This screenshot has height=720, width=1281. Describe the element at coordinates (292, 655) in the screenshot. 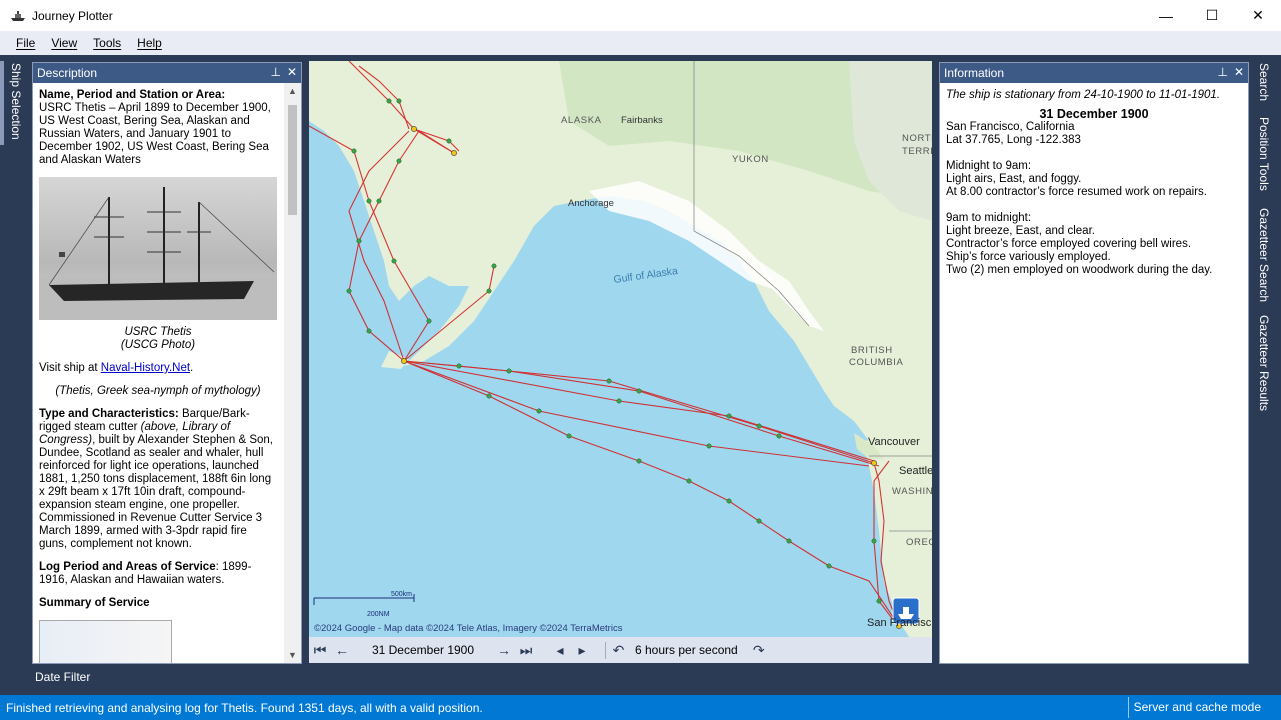

I see `scroll-down-icon: ▼` at that location.